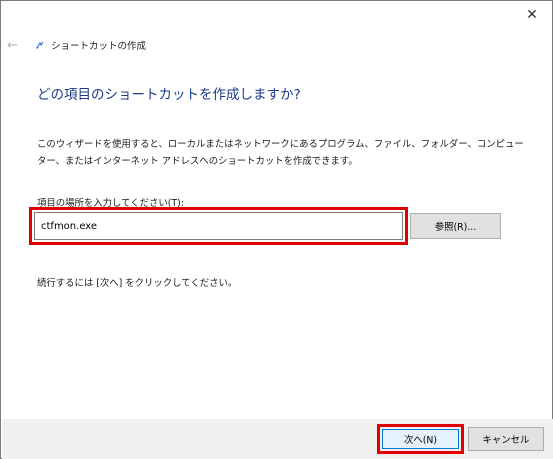 This screenshot has width=553, height=459. What do you see at coordinates (506, 439) in the screenshot?
I see `cancel-button: キャンセル` at bounding box center [506, 439].